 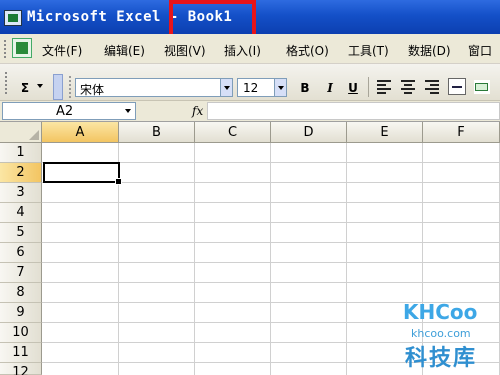 I want to click on currency-icon, so click(x=482, y=87).